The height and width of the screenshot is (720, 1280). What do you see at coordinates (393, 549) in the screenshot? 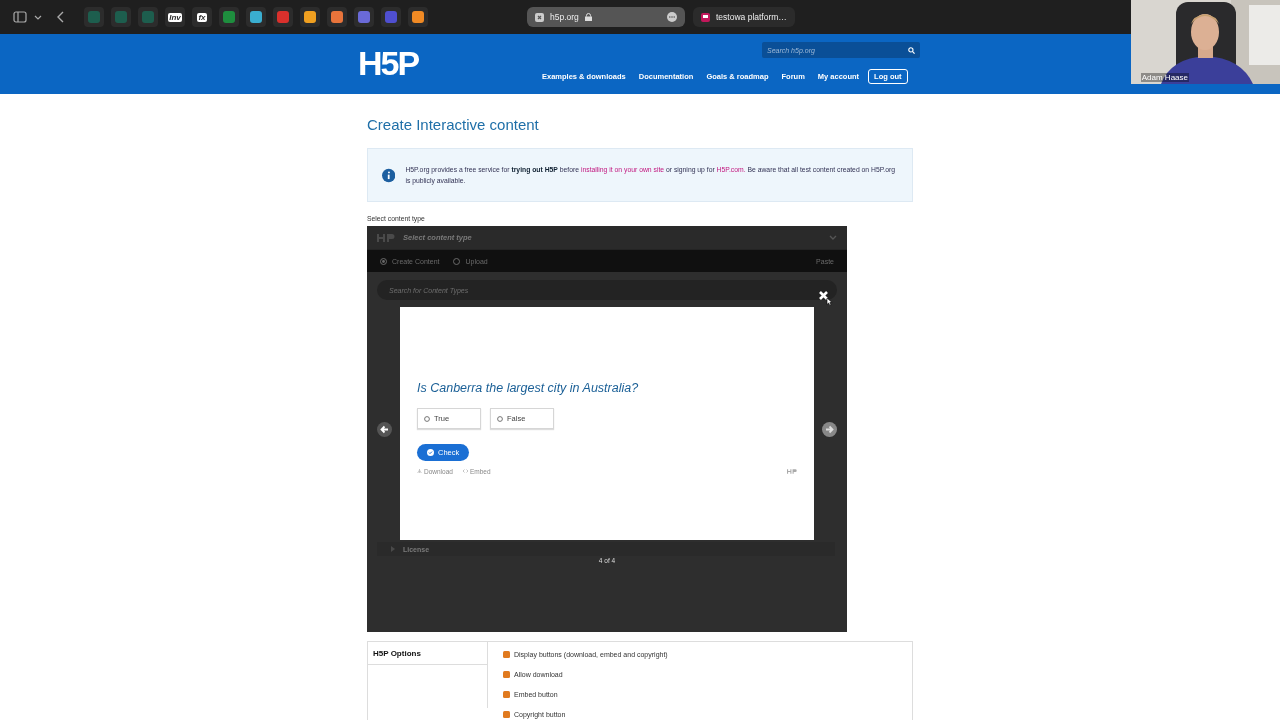
I see `caret-icon` at bounding box center [393, 549].